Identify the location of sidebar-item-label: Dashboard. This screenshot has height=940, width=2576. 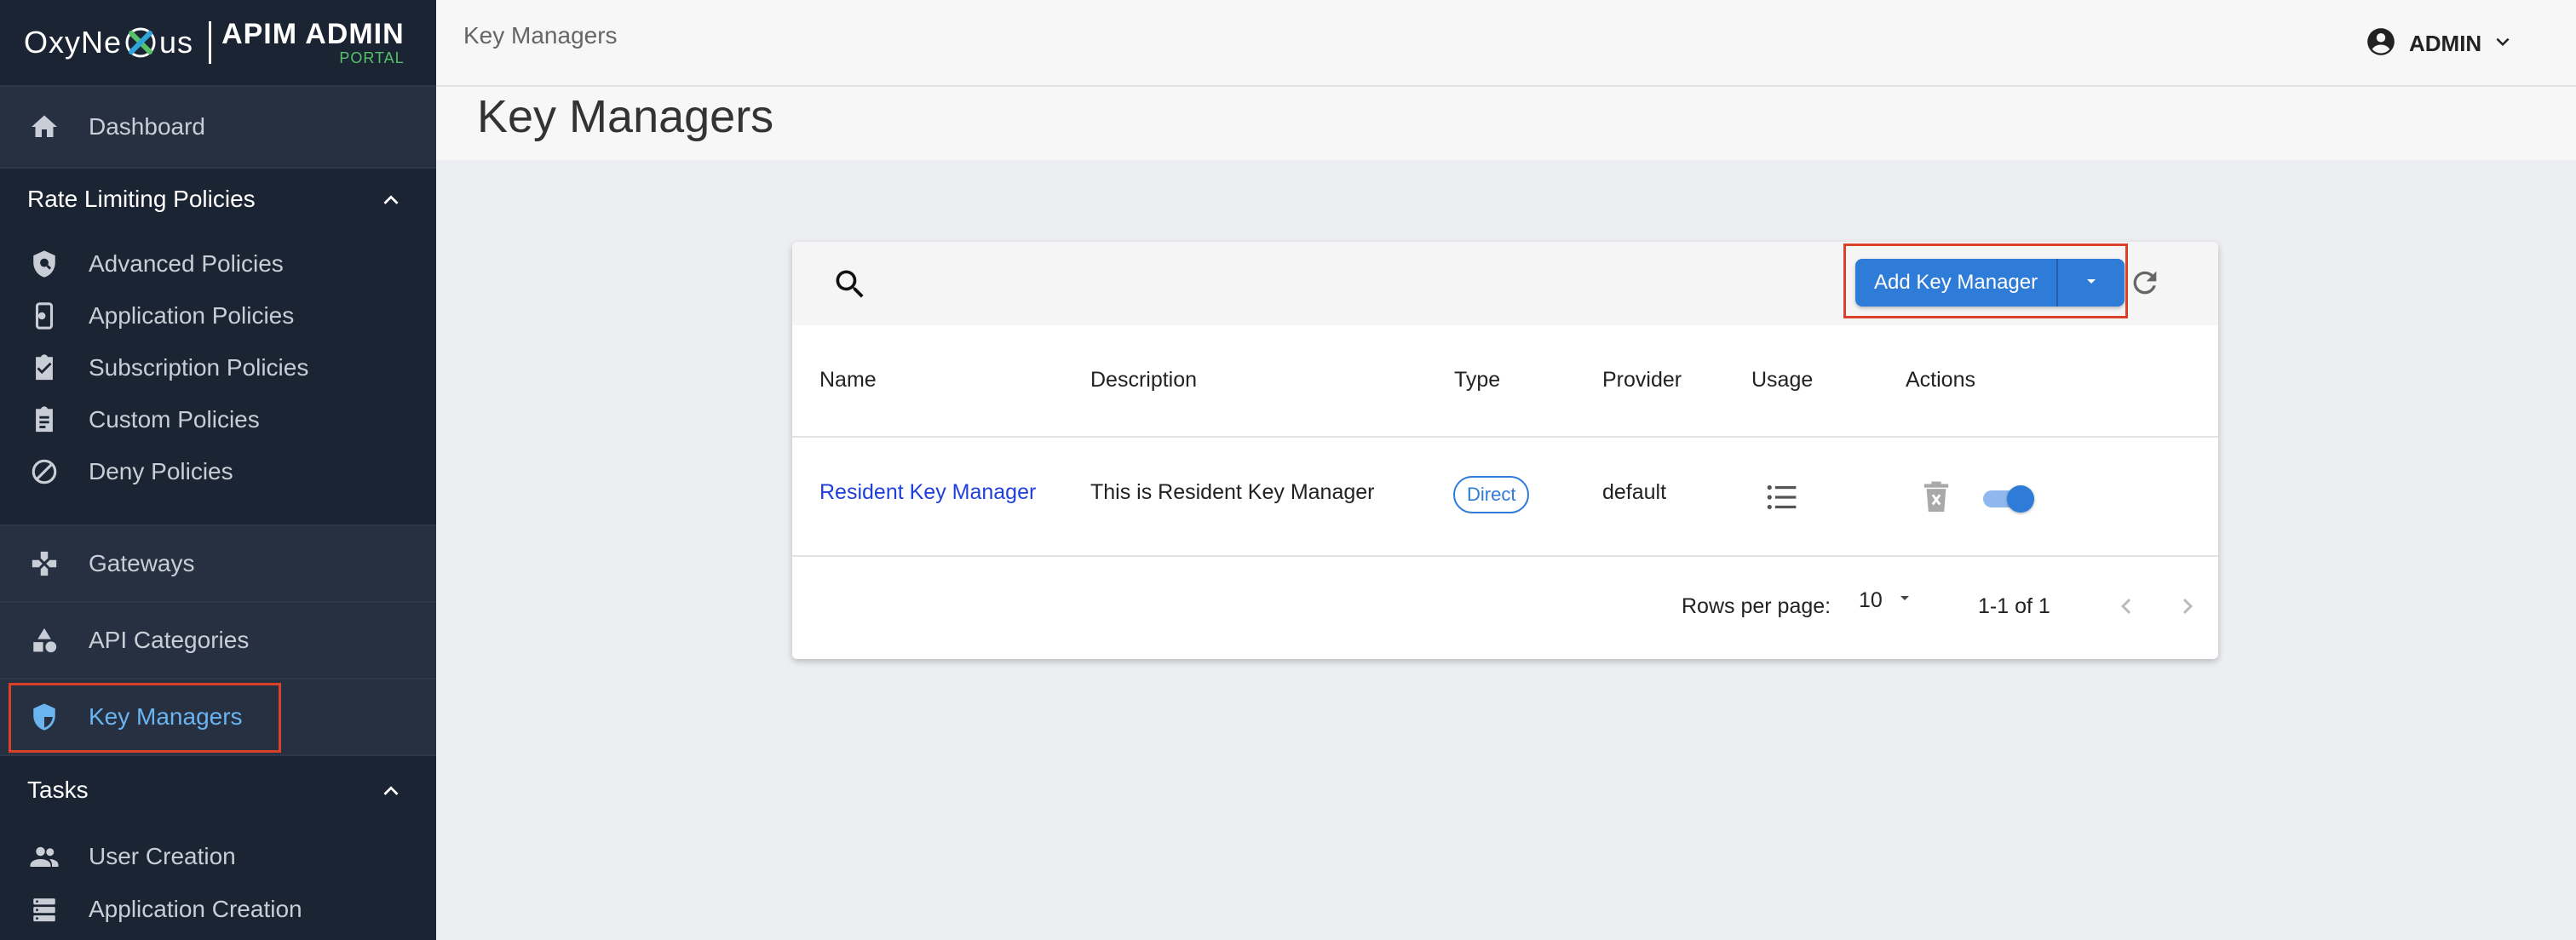
(147, 126).